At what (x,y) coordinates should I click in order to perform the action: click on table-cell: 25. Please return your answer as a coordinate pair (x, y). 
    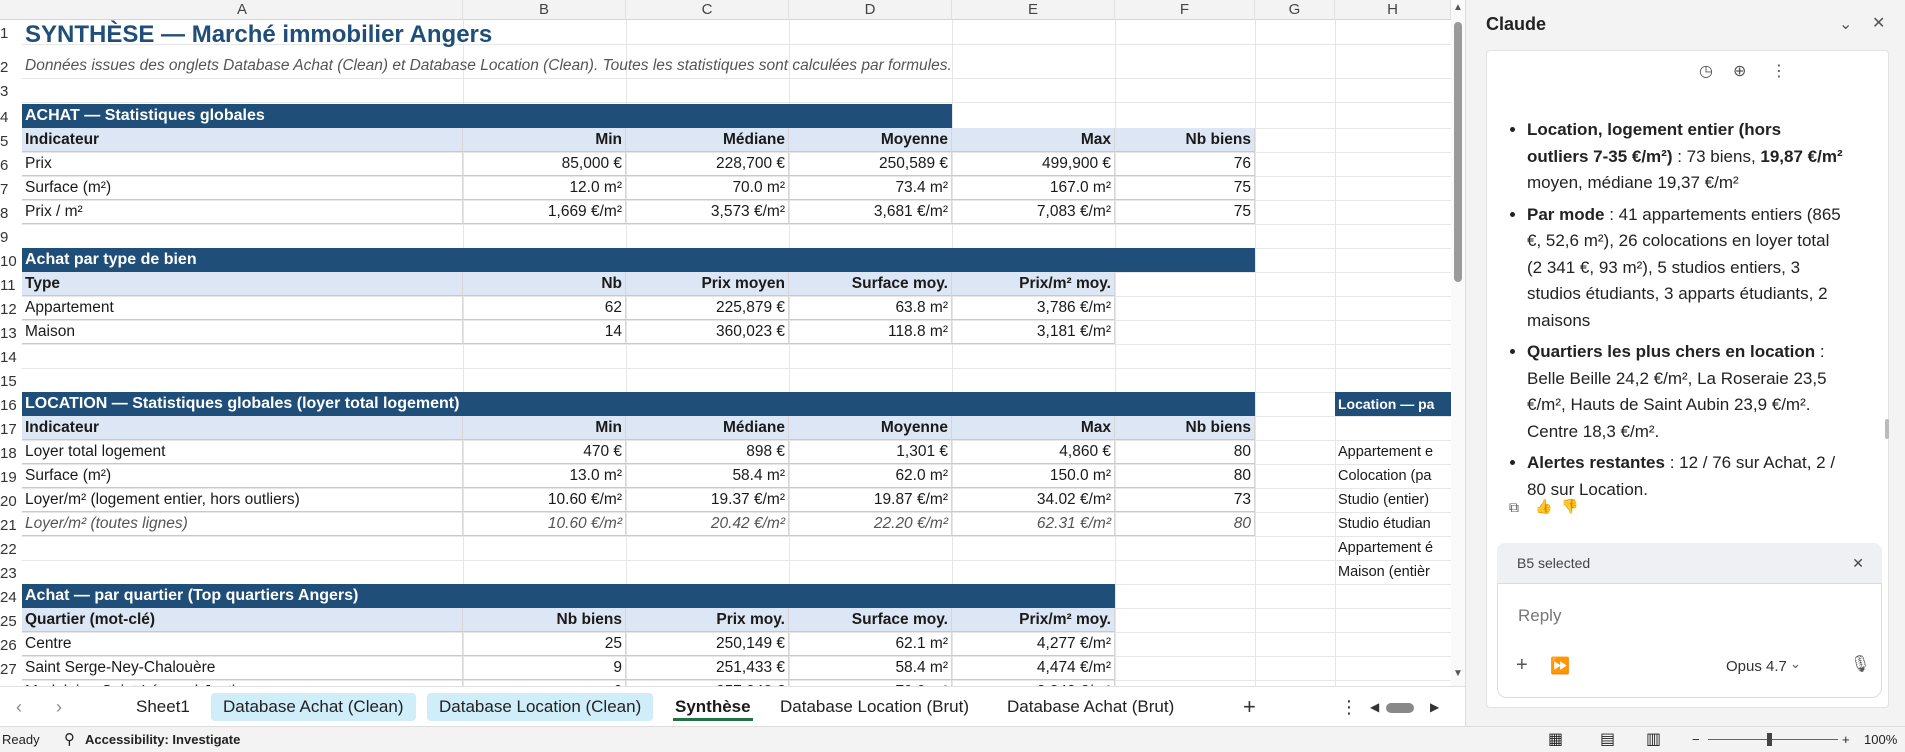
    Looking at the image, I should click on (544, 644).